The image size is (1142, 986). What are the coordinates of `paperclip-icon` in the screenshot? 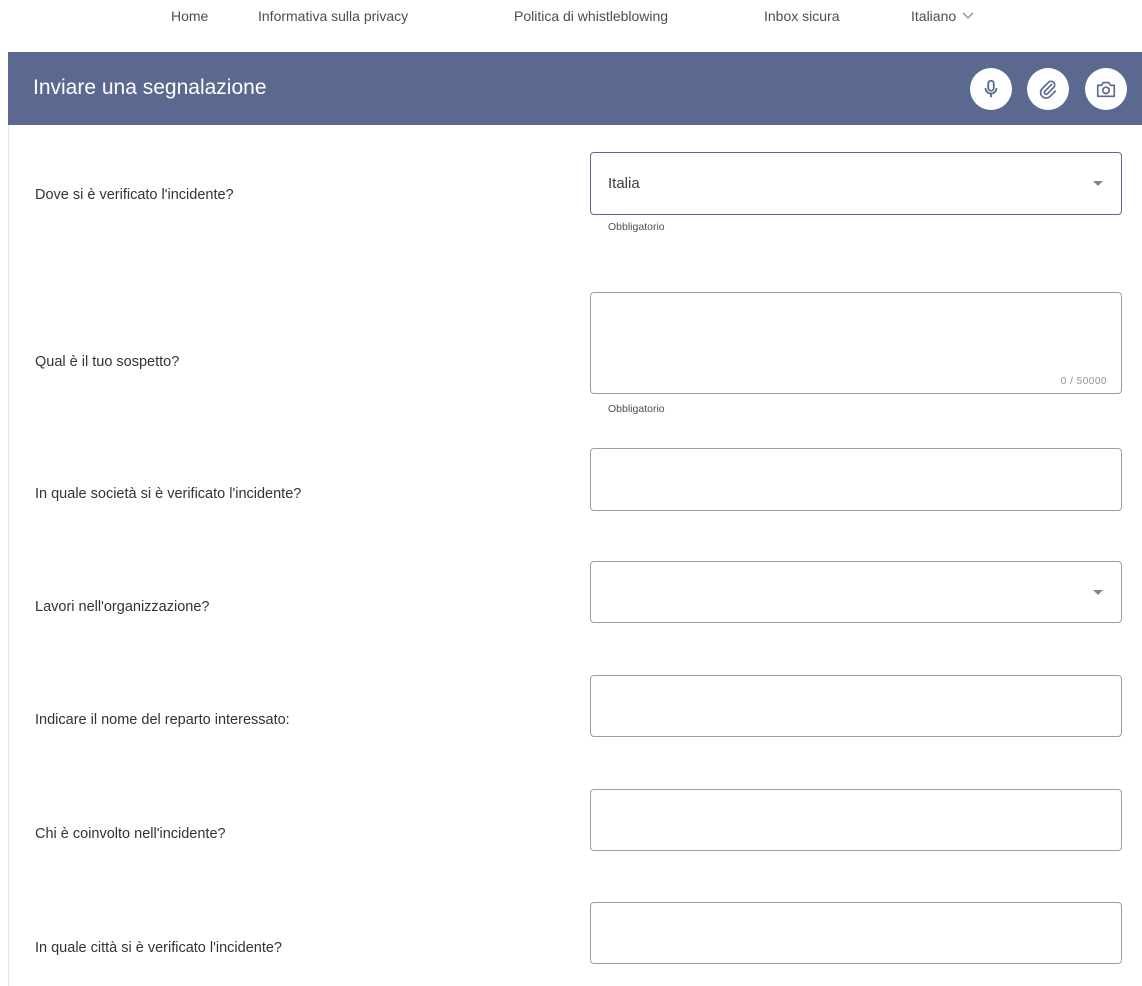 It's located at (1048, 89).